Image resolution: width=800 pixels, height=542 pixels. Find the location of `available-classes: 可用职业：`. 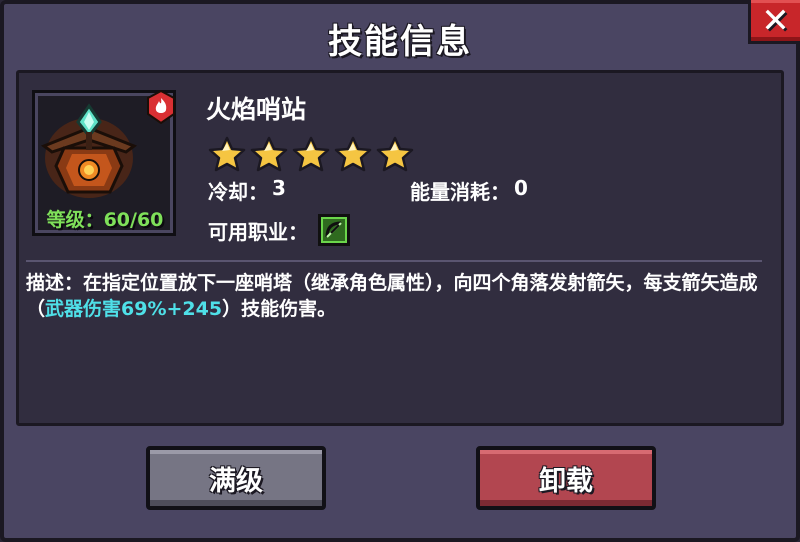

available-classes: 可用职业： is located at coordinates (279, 230).